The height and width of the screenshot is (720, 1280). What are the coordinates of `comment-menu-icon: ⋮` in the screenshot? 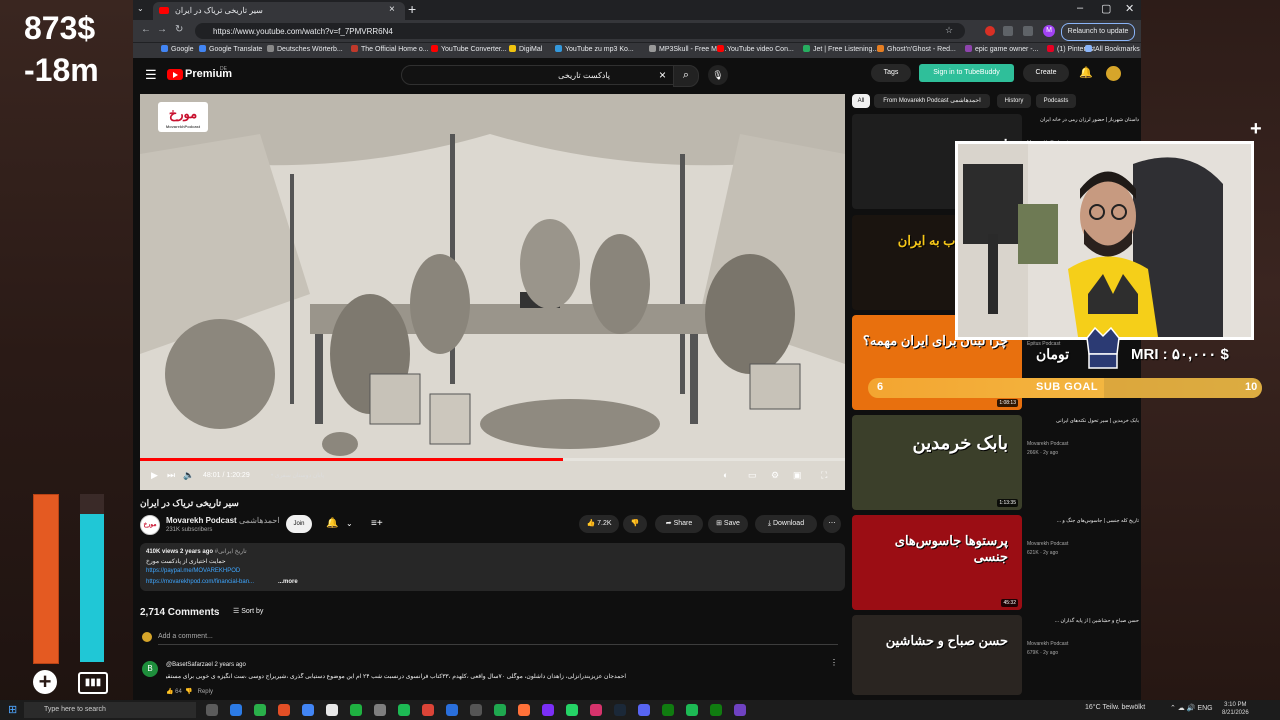 It's located at (834, 662).